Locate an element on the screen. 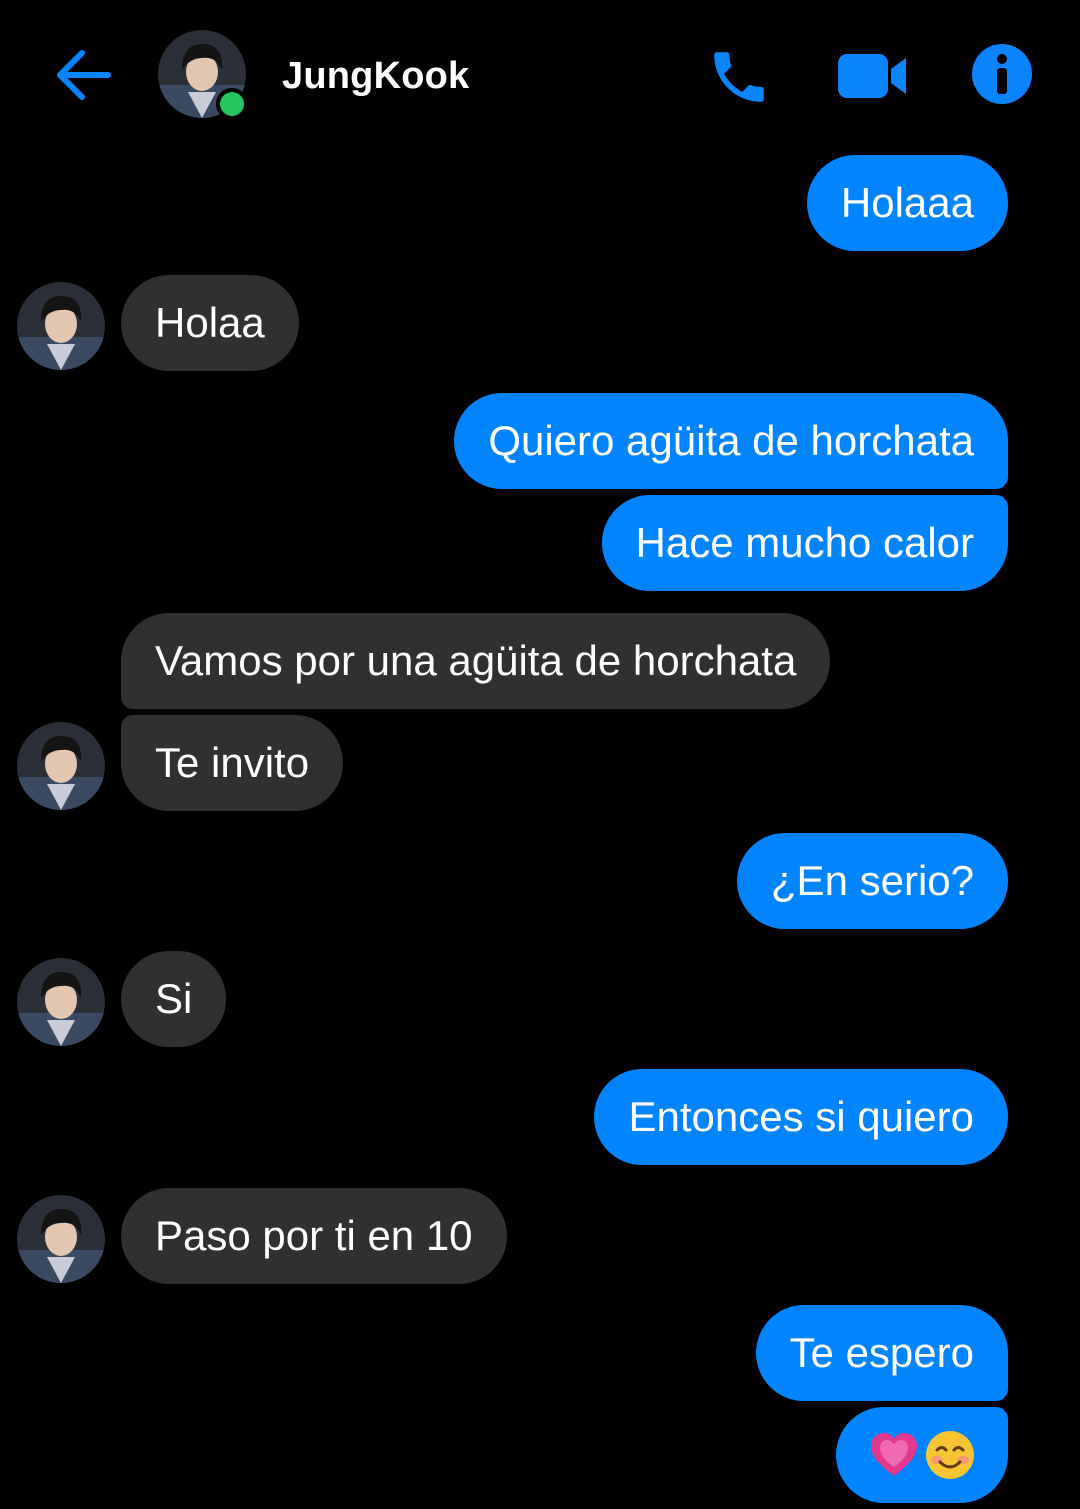 The height and width of the screenshot is (1509, 1080). arrow-left-icon is located at coordinates (84, 75).